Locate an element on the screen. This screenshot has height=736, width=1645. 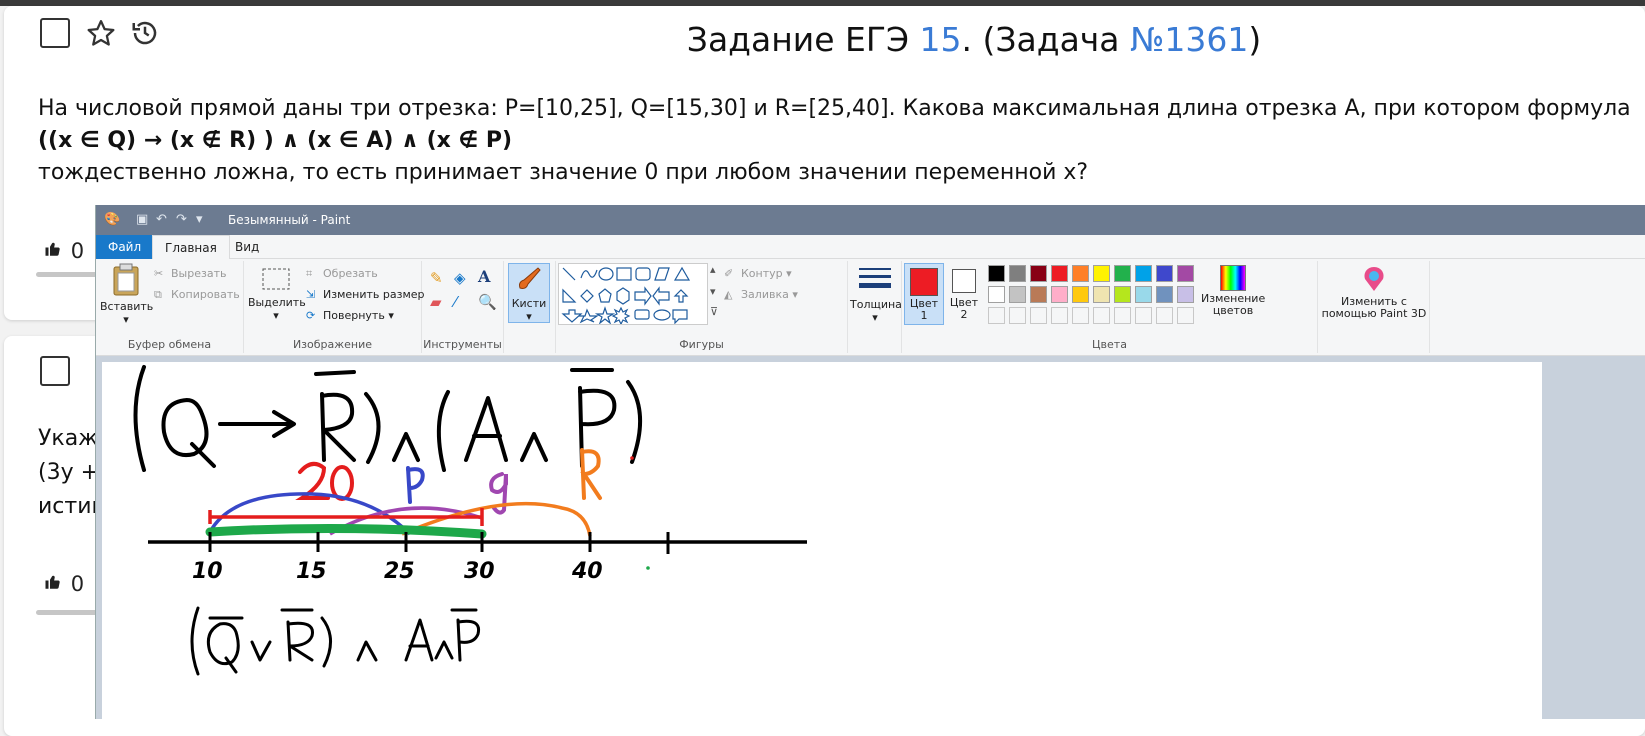
fill-bucket-icon: ◈ is located at coordinates (460, 278).